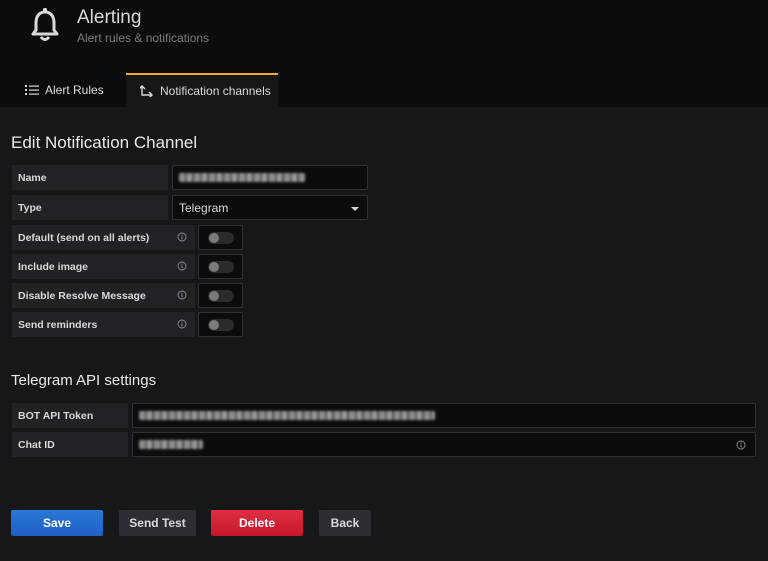 Image resolution: width=768 pixels, height=561 pixels. Describe the element at coordinates (70, 415) in the screenshot. I see `bot-token-label: BOT API Token` at that location.